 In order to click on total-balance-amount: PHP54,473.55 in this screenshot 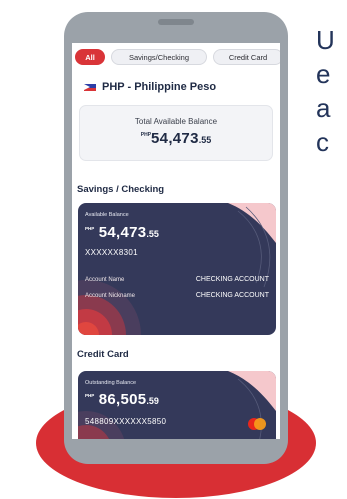, I will do `click(176, 139)`.